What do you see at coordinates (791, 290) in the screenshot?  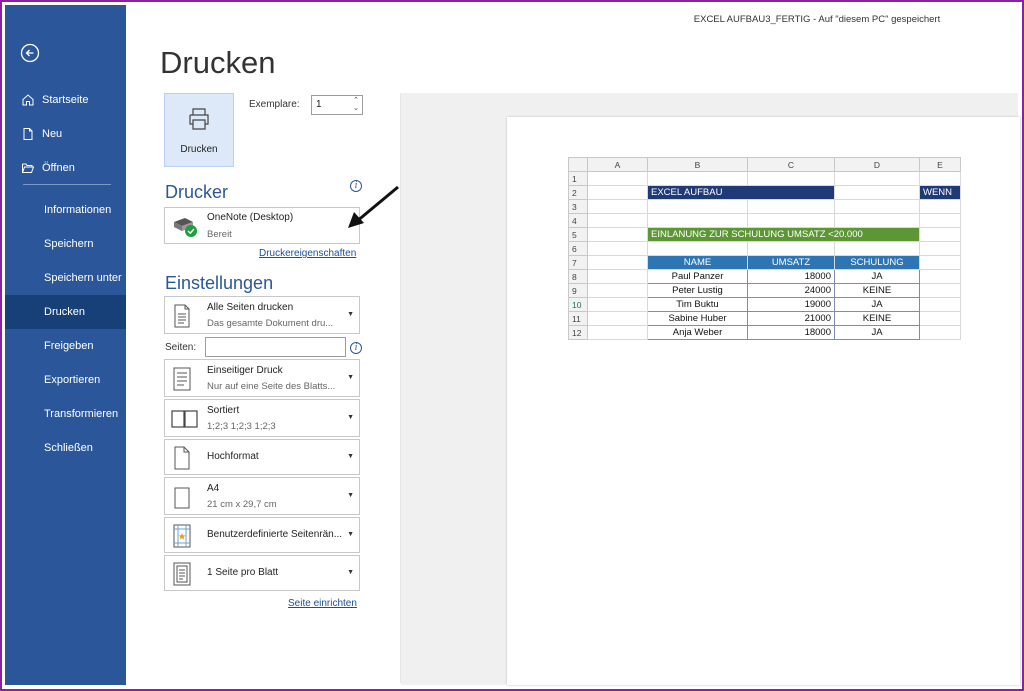 I see `cell-umsatz: 24000` at bounding box center [791, 290].